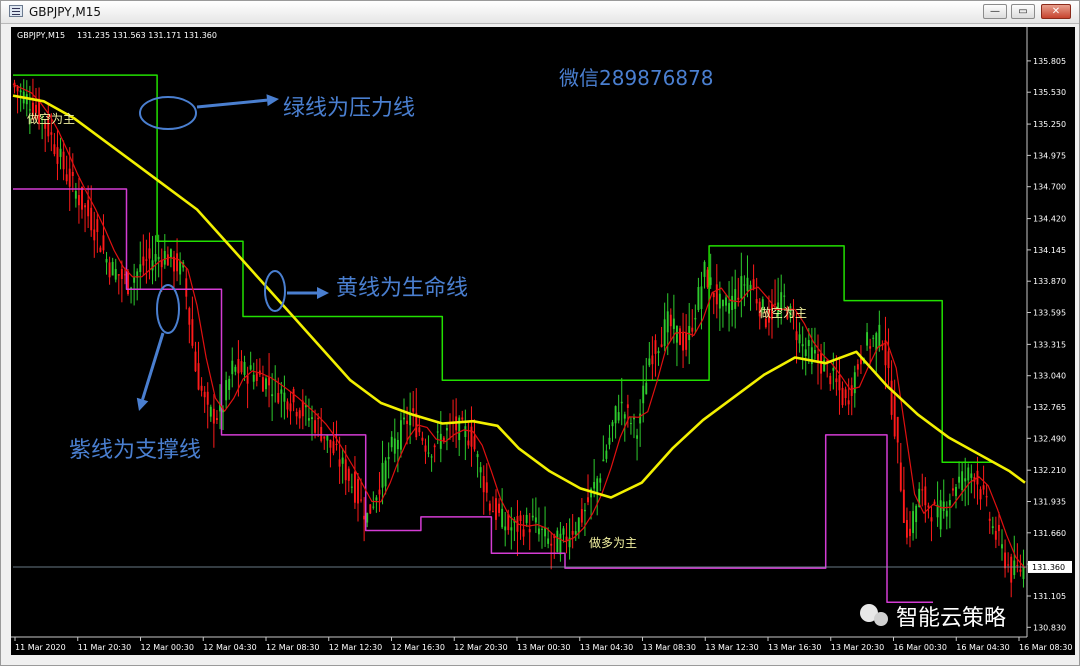 This screenshot has height=666, width=1080. I want to click on price-tick-label: 133.040, so click(1049, 376).